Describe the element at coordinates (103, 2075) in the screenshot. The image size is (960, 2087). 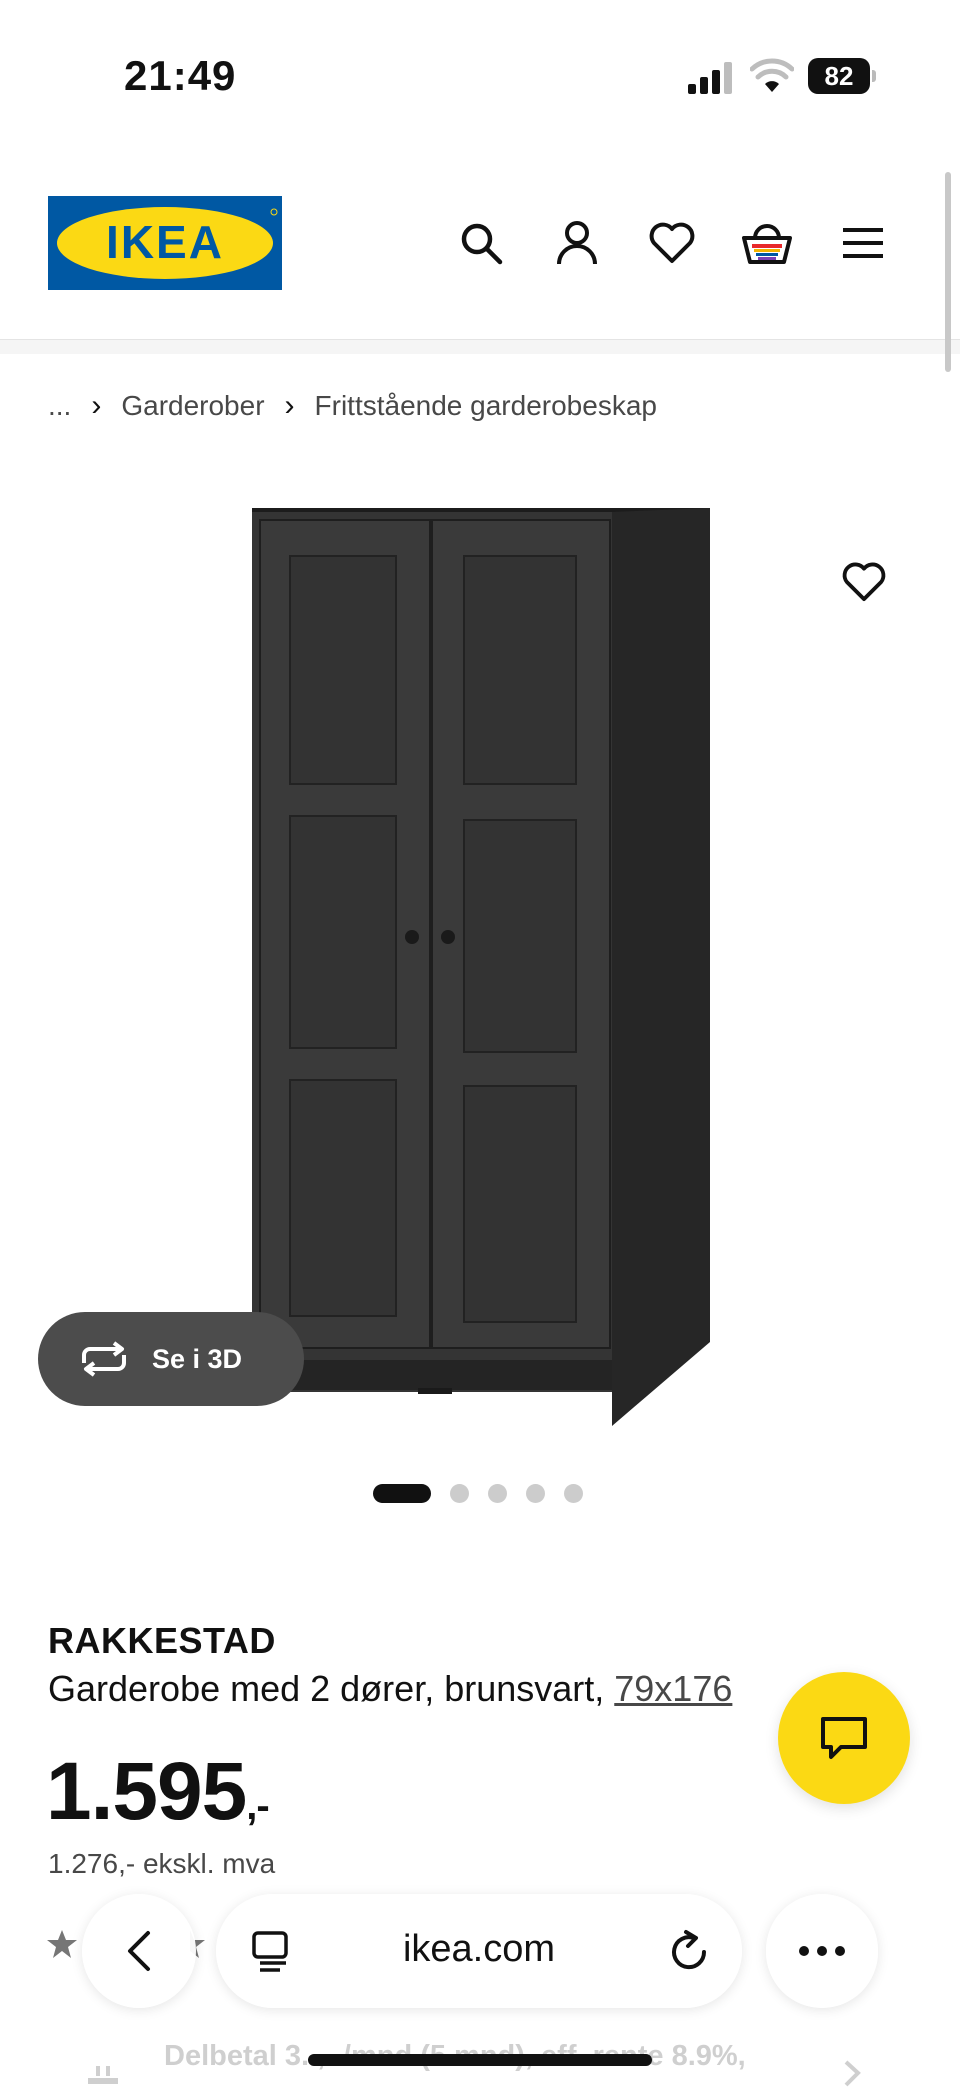
I see `installment-icon` at that location.